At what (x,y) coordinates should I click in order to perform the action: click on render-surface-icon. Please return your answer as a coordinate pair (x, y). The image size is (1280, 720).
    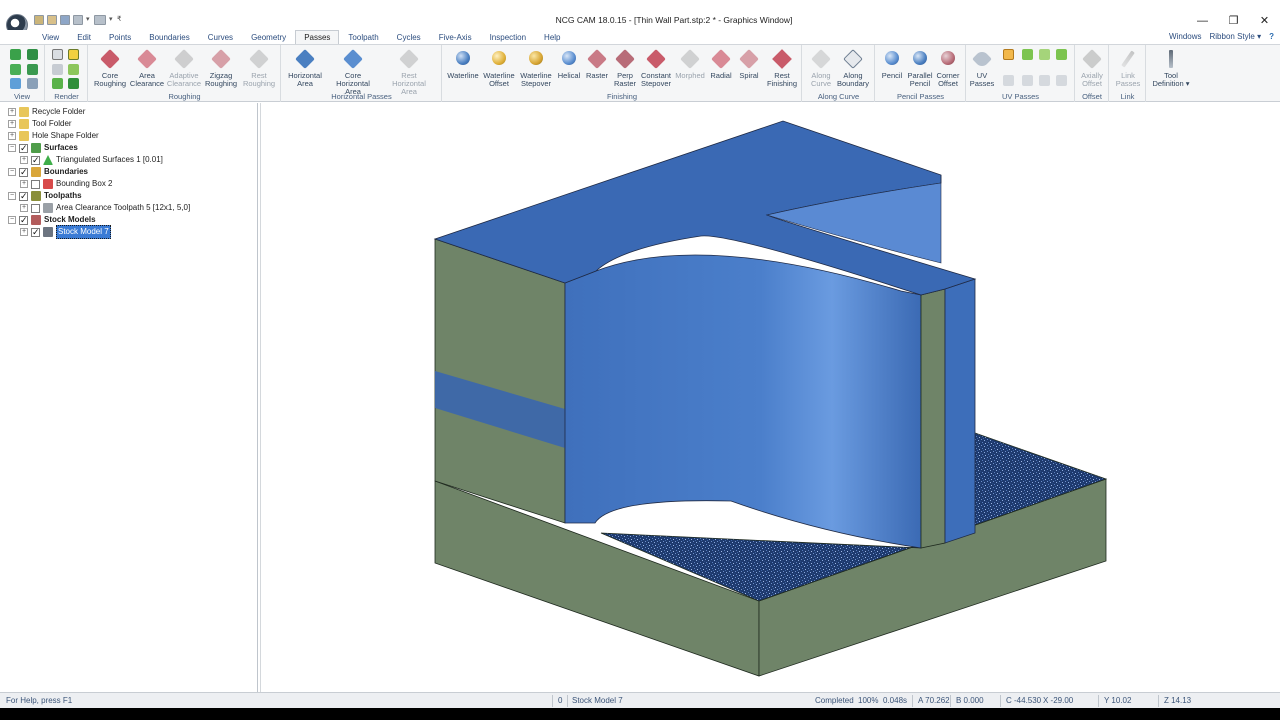
    Looking at the image, I should click on (73, 83).